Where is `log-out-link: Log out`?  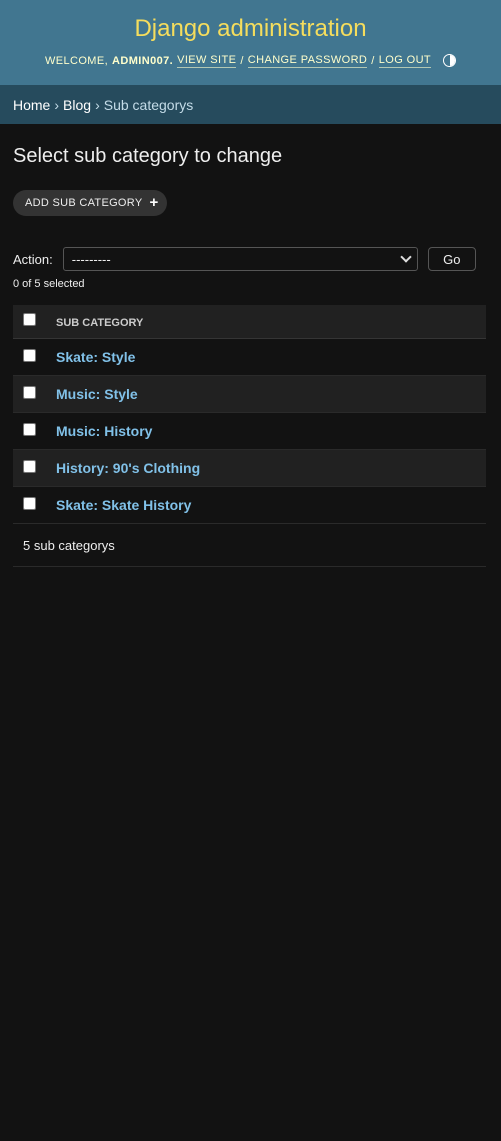
log-out-link: Log out is located at coordinates (405, 60).